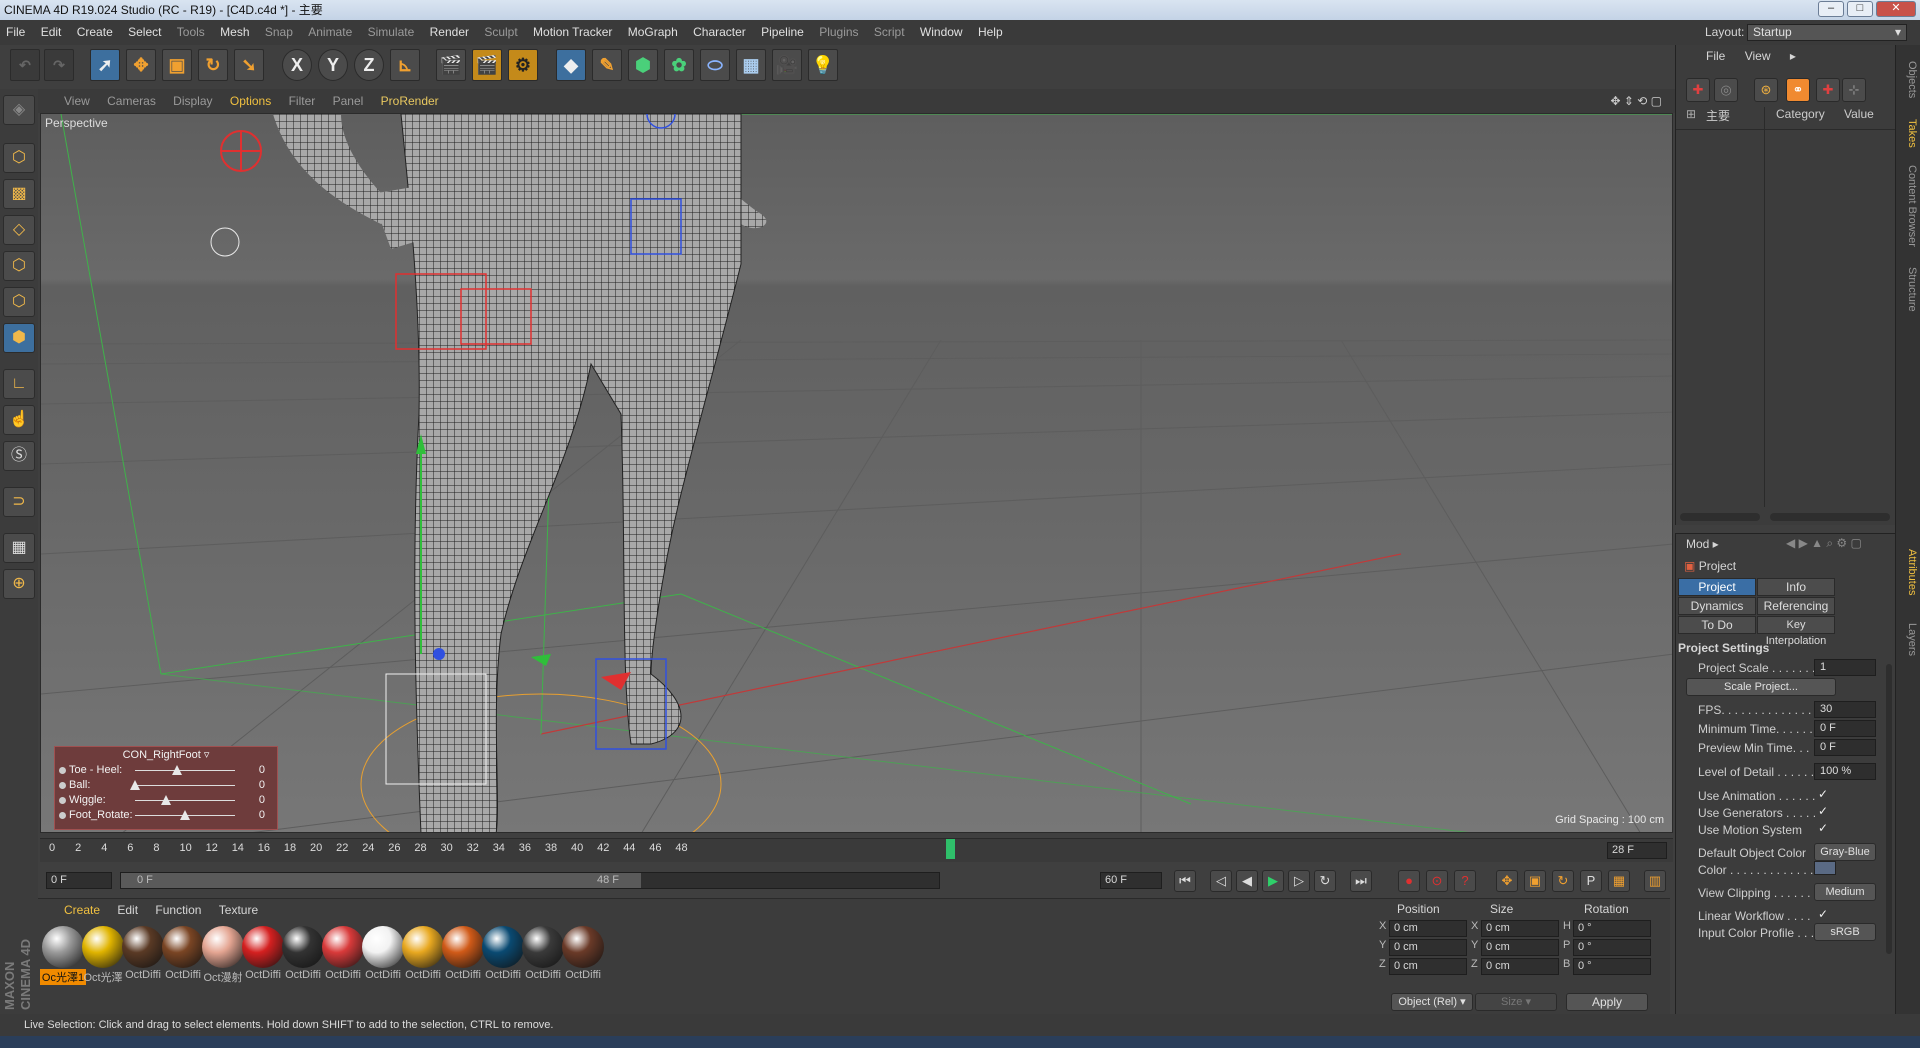  Describe the element at coordinates (1896, 9) in the screenshot. I see `close-button: ✕` at that location.